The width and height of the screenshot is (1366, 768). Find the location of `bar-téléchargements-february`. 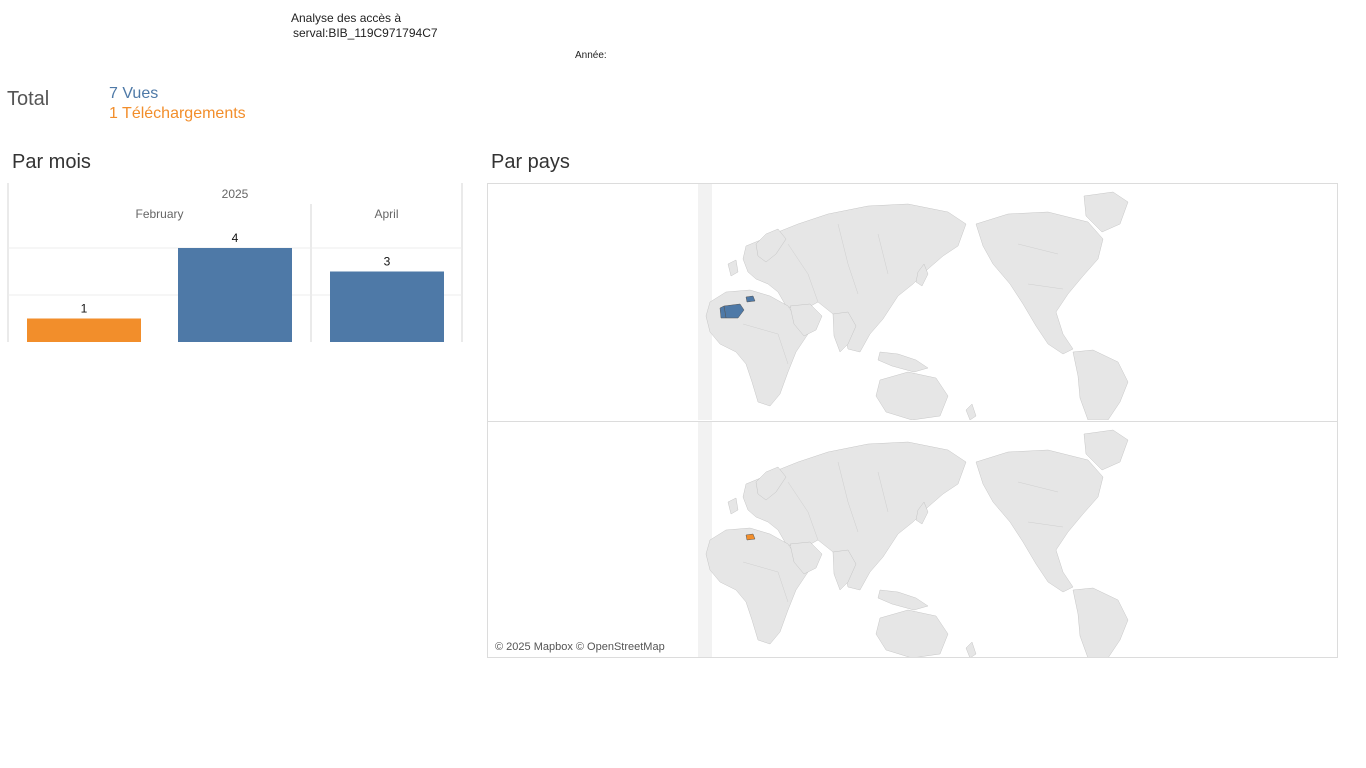

bar-téléchargements-february is located at coordinates (84, 330).